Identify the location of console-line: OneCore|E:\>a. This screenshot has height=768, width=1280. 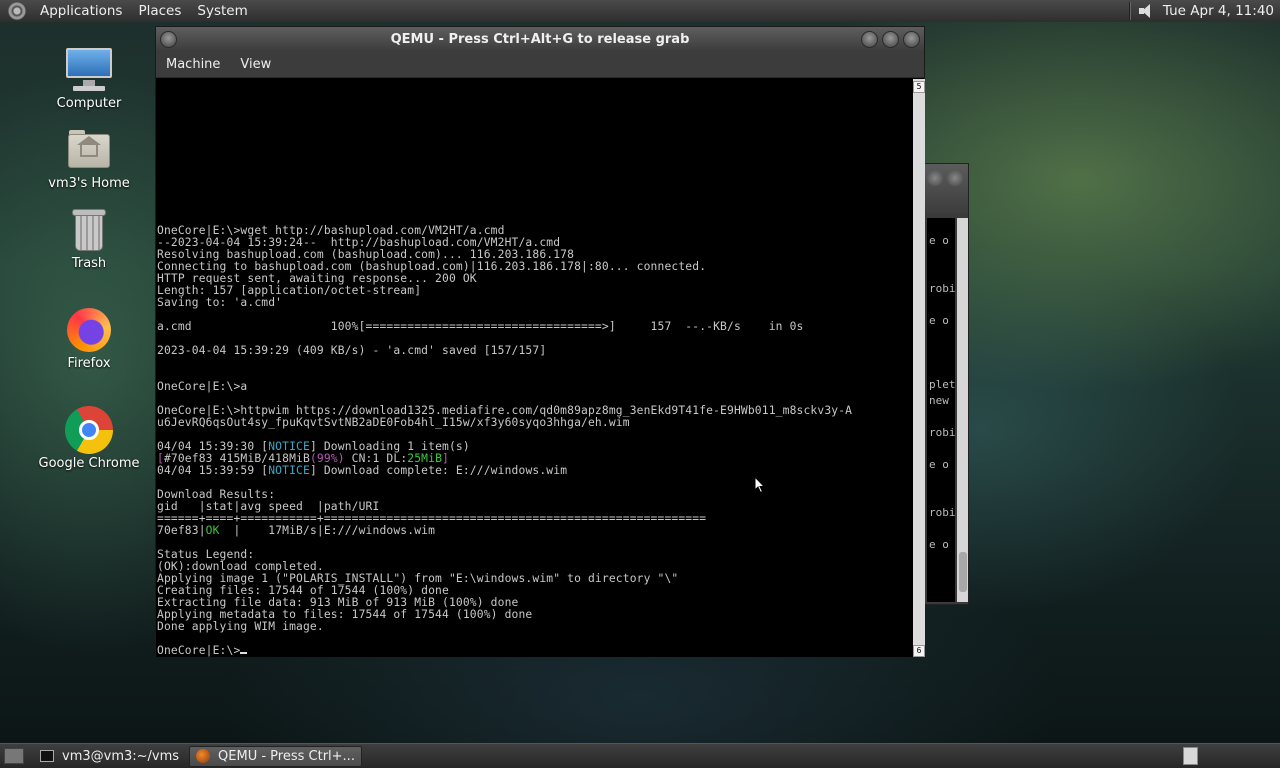
(202, 387).